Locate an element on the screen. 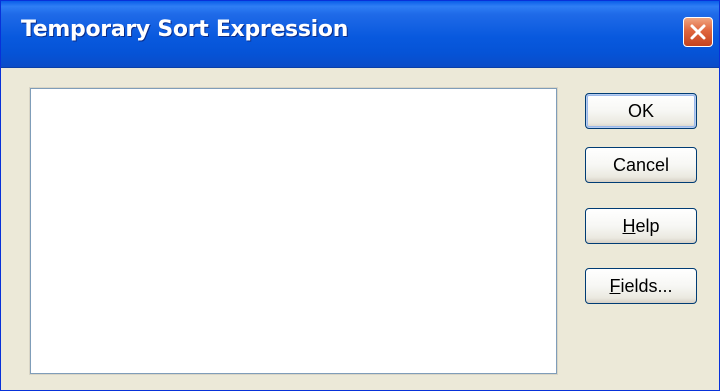 The width and height of the screenshot is (720, 391). fields-button-mnemonic: F is located at coordinates (615, 285).